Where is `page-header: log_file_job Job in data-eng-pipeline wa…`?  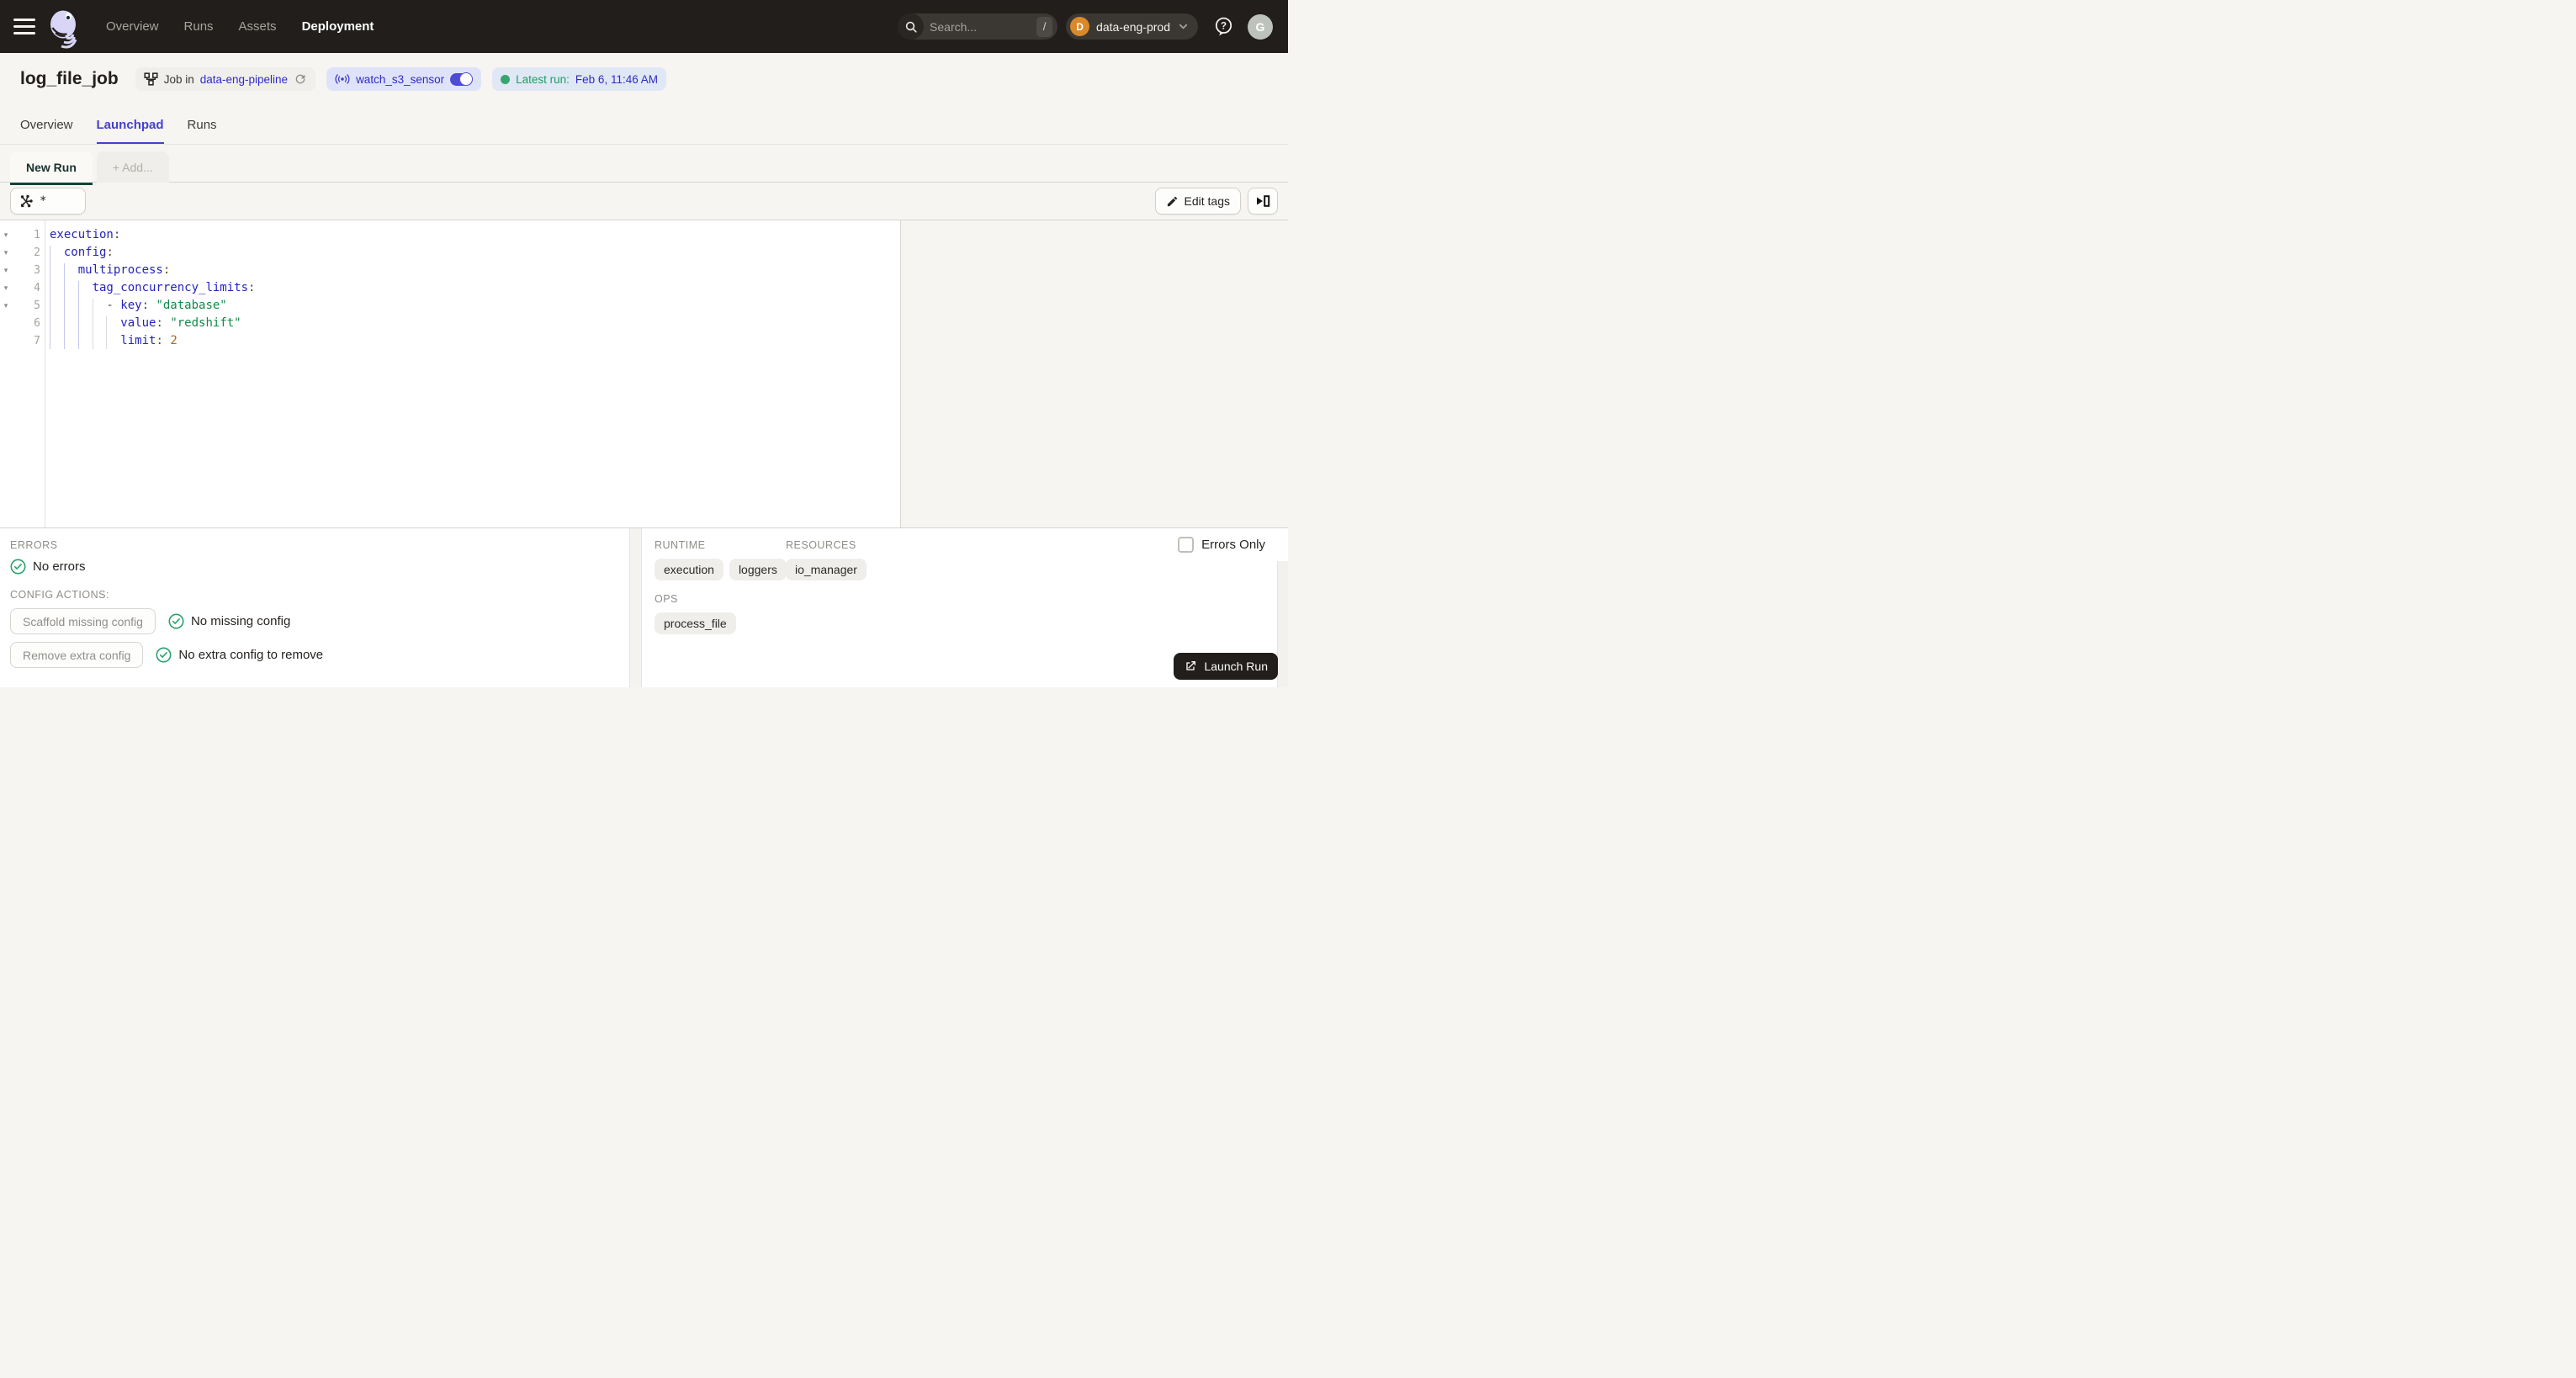 page-header: log_file_job Job in data-eng-pipeline wa… is located at coordinates (644, 79).